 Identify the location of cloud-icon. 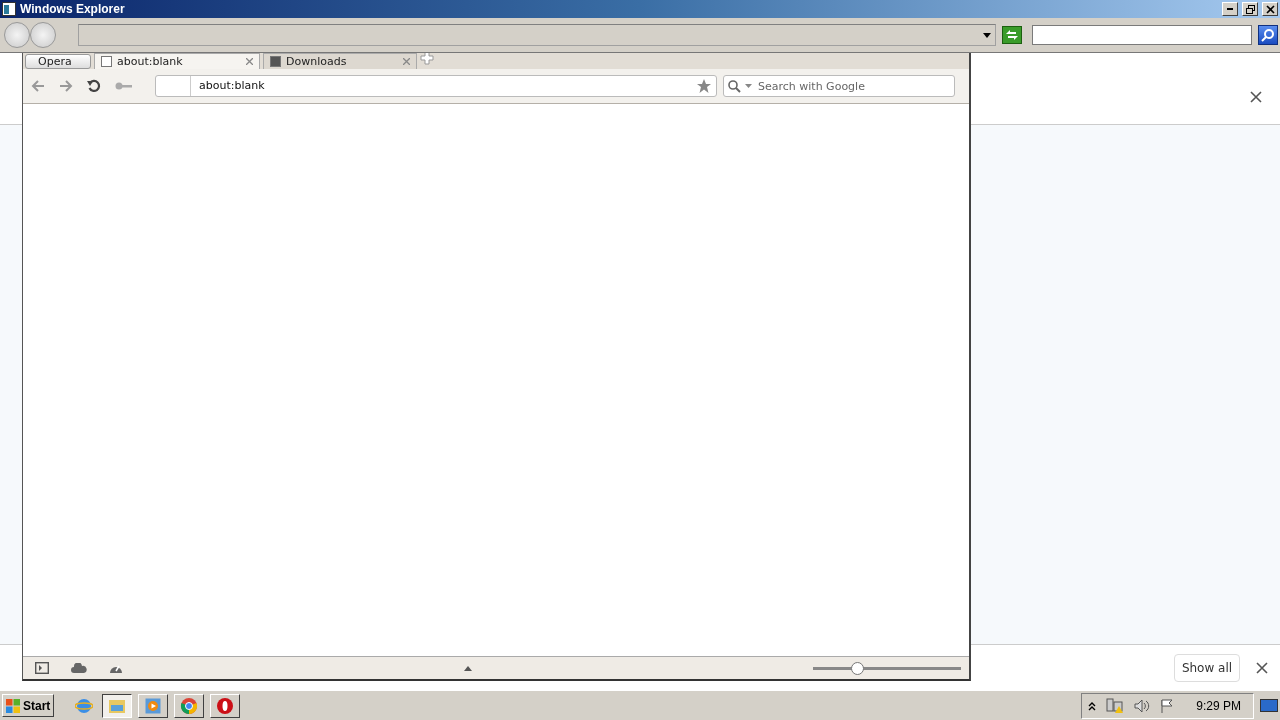
(79, 668).